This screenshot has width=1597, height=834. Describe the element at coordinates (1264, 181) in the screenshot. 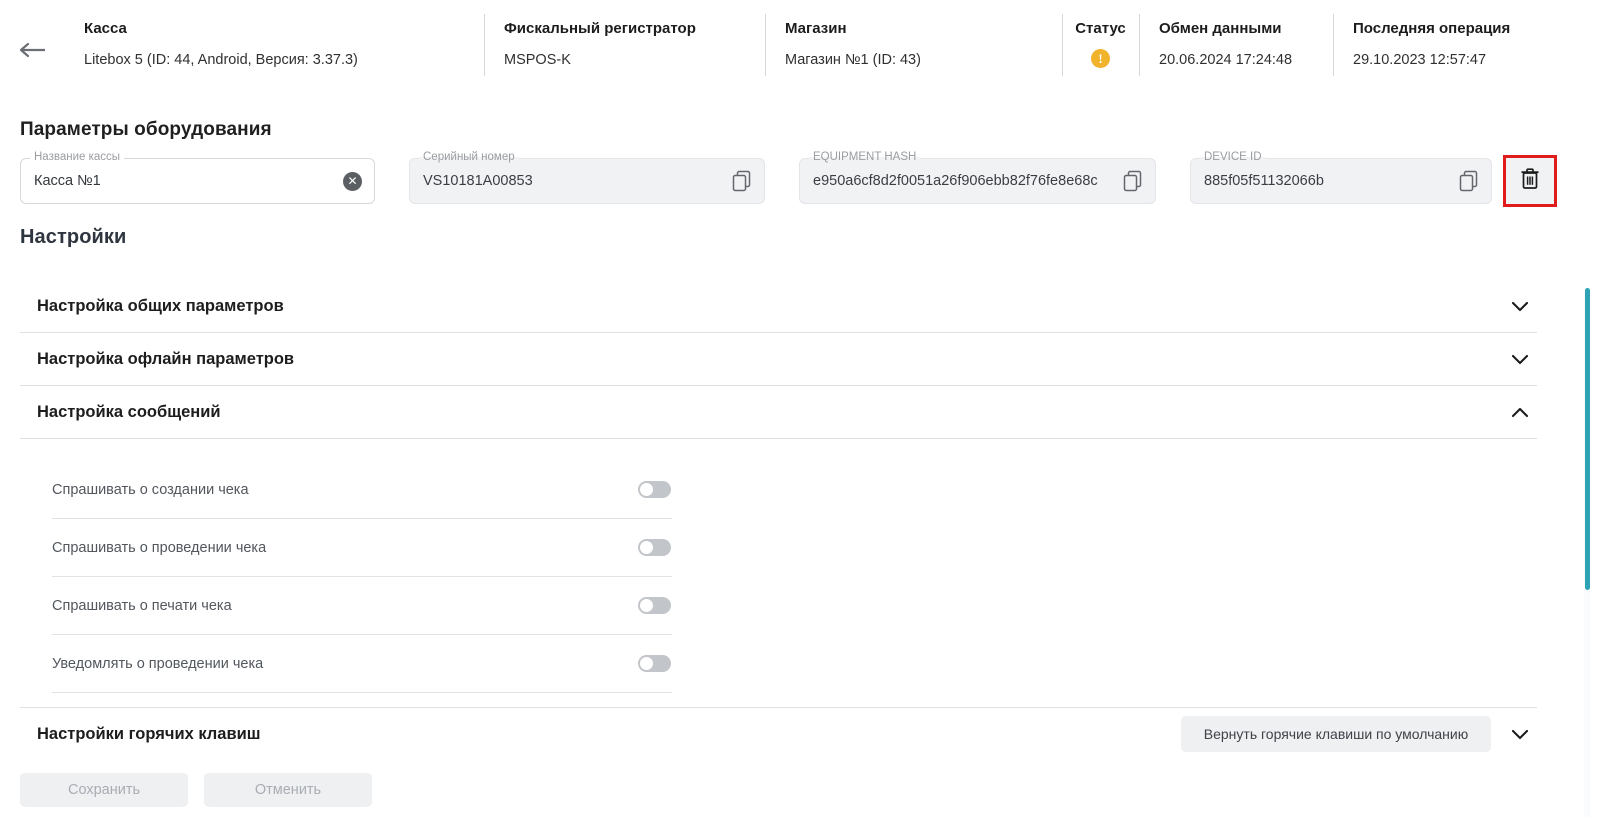

I see `device-id-value: 885f05f51132066b` at that location.